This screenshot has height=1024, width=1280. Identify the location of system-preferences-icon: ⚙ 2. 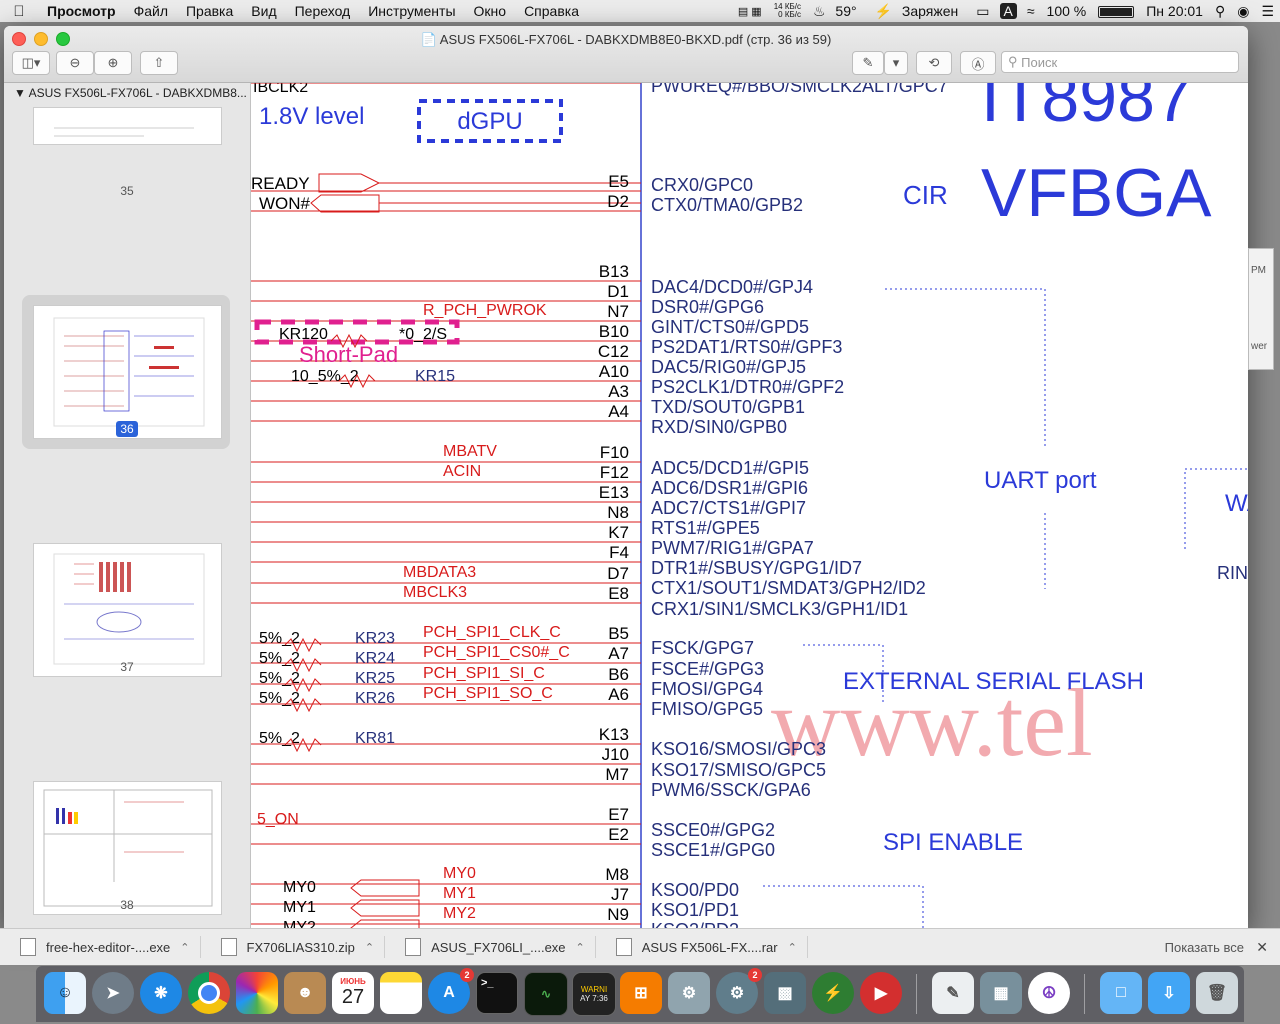
(739, 991).